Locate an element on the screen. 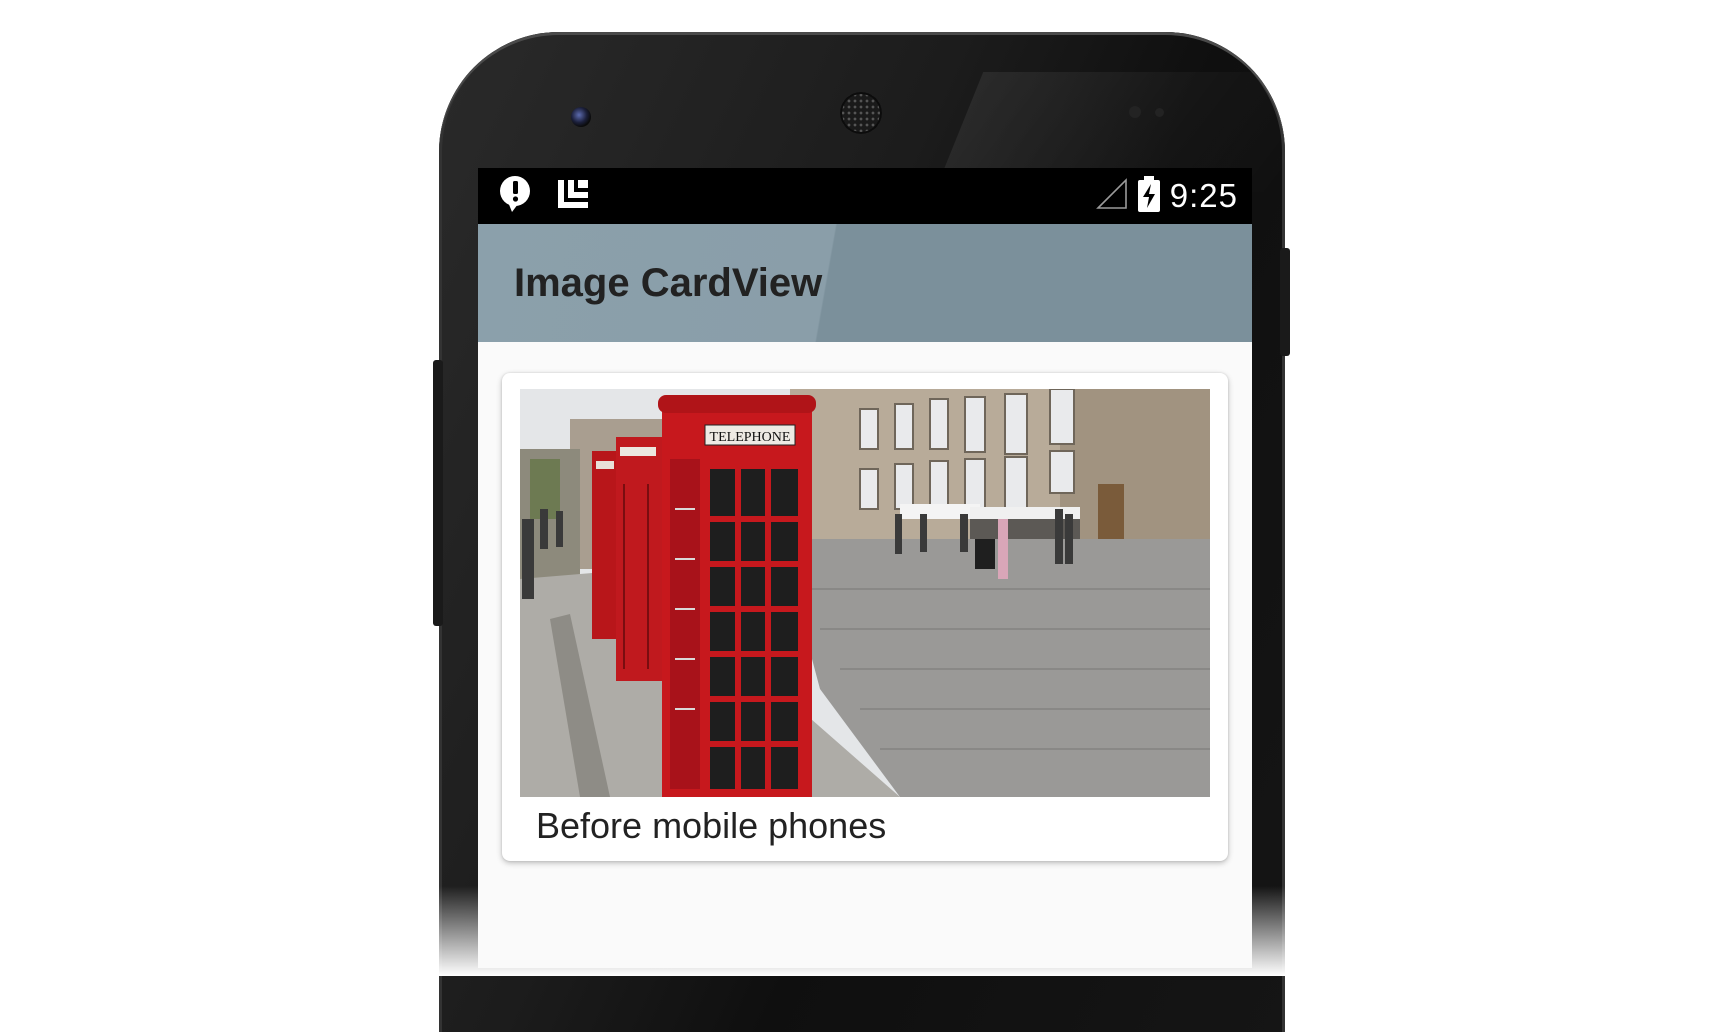 The height and width of the screenshot is (1032, 1720). app-icon is located at coordinates (574, 196).